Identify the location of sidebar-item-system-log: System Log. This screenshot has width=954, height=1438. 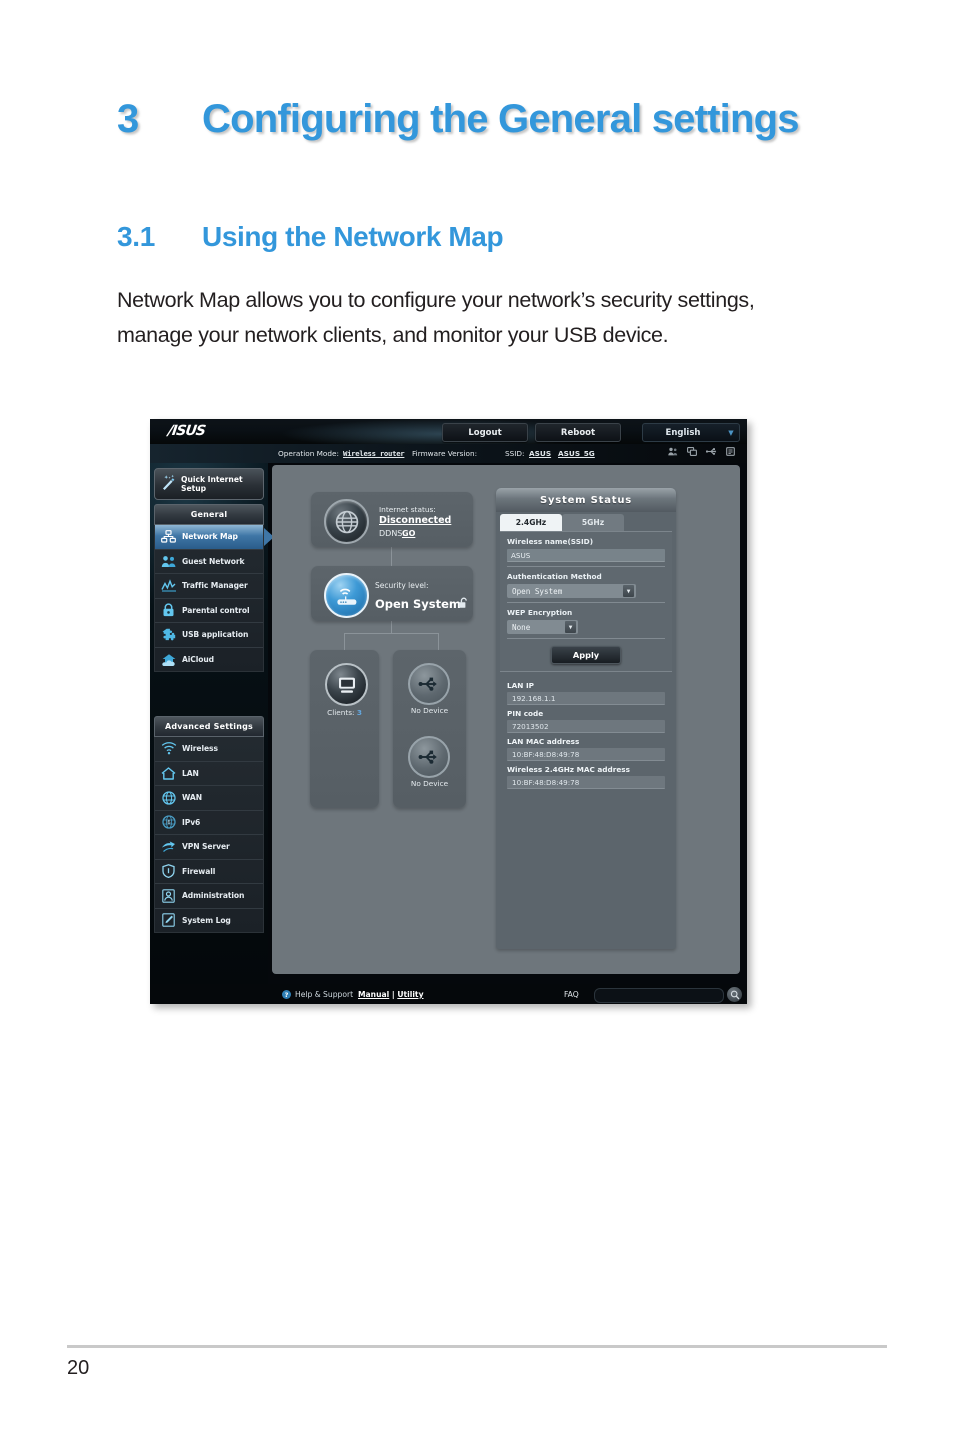
(209, 921).